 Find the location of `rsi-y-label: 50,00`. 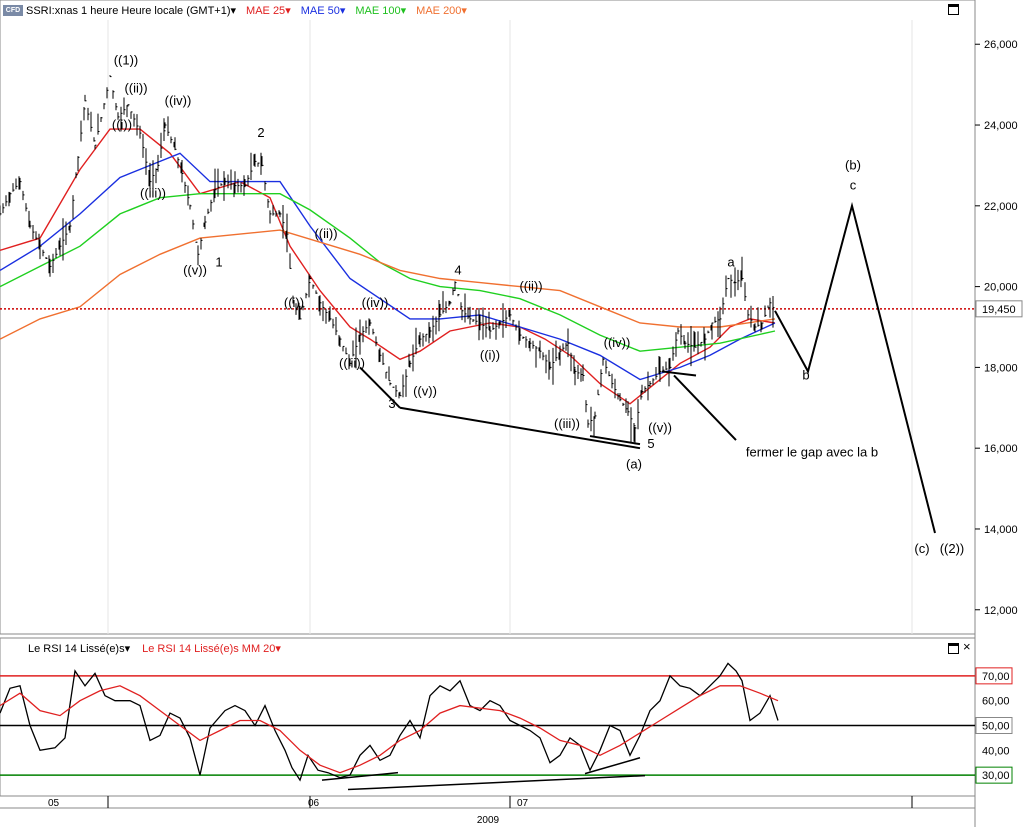

rsi-y-label: 50,00 is located at coordinates (996, 727).